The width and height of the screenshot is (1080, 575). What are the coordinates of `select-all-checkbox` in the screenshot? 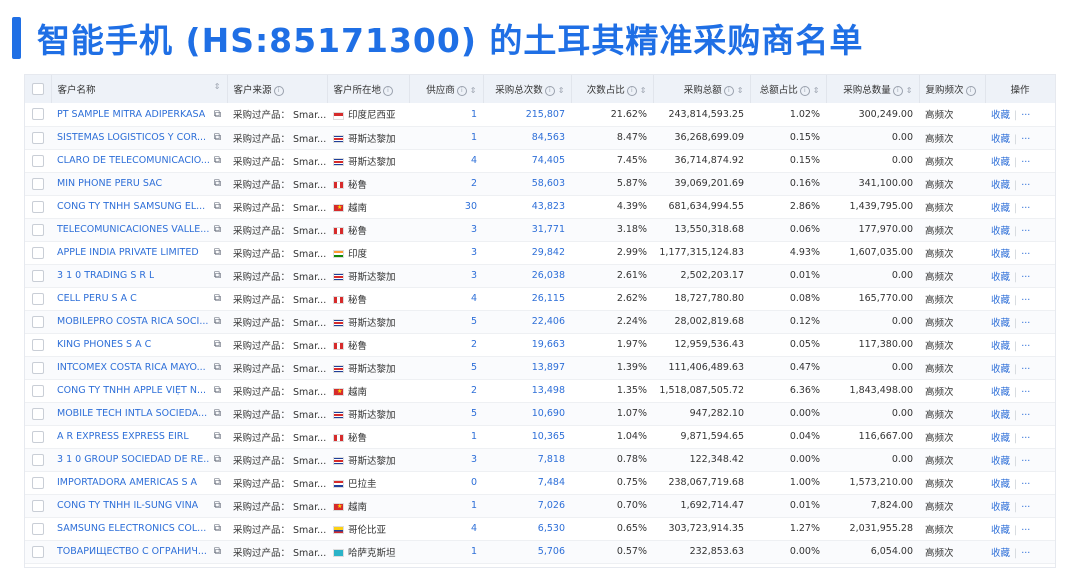 It's located at (37, 89).